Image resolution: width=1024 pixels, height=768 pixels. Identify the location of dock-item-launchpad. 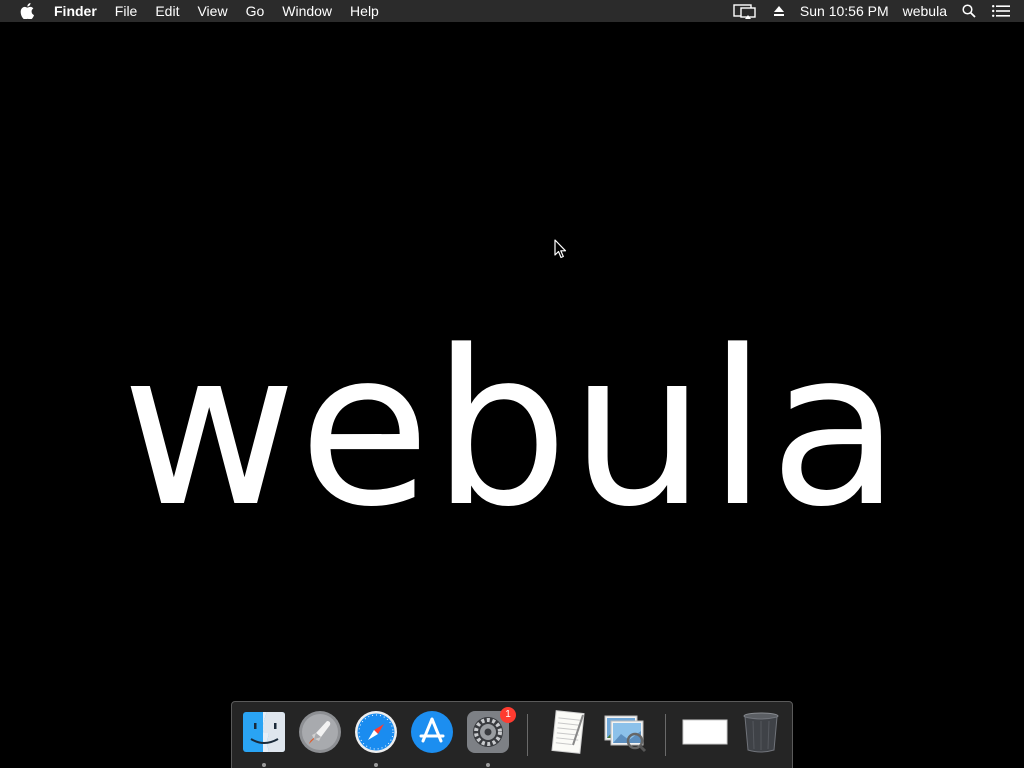
(320, 732).